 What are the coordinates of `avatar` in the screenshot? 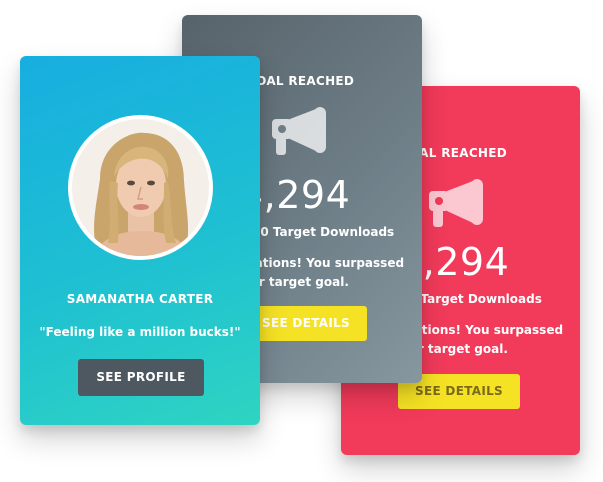 It's located at (140, 187).